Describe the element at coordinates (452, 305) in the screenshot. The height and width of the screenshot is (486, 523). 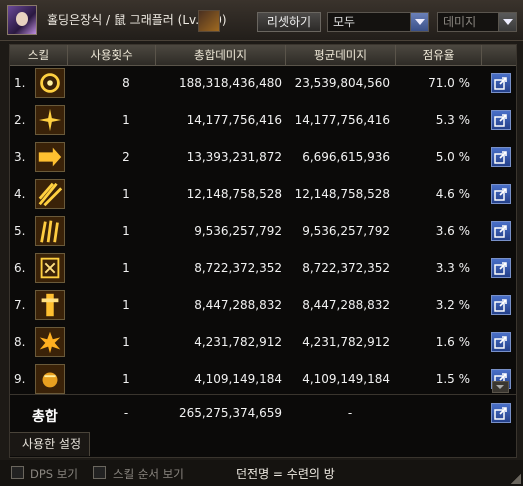
I see `row-share: 3.2 %` at that location.